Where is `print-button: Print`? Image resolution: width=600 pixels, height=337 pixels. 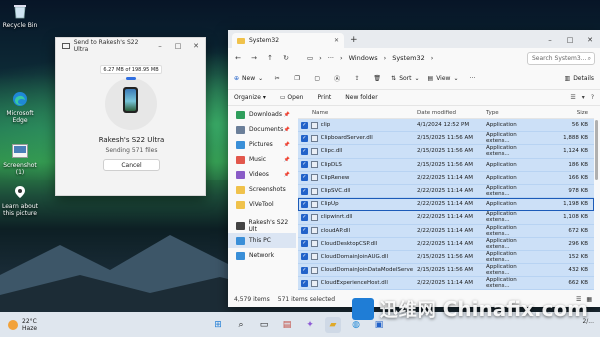 print-button: Print is located at coordinates (324, 97).